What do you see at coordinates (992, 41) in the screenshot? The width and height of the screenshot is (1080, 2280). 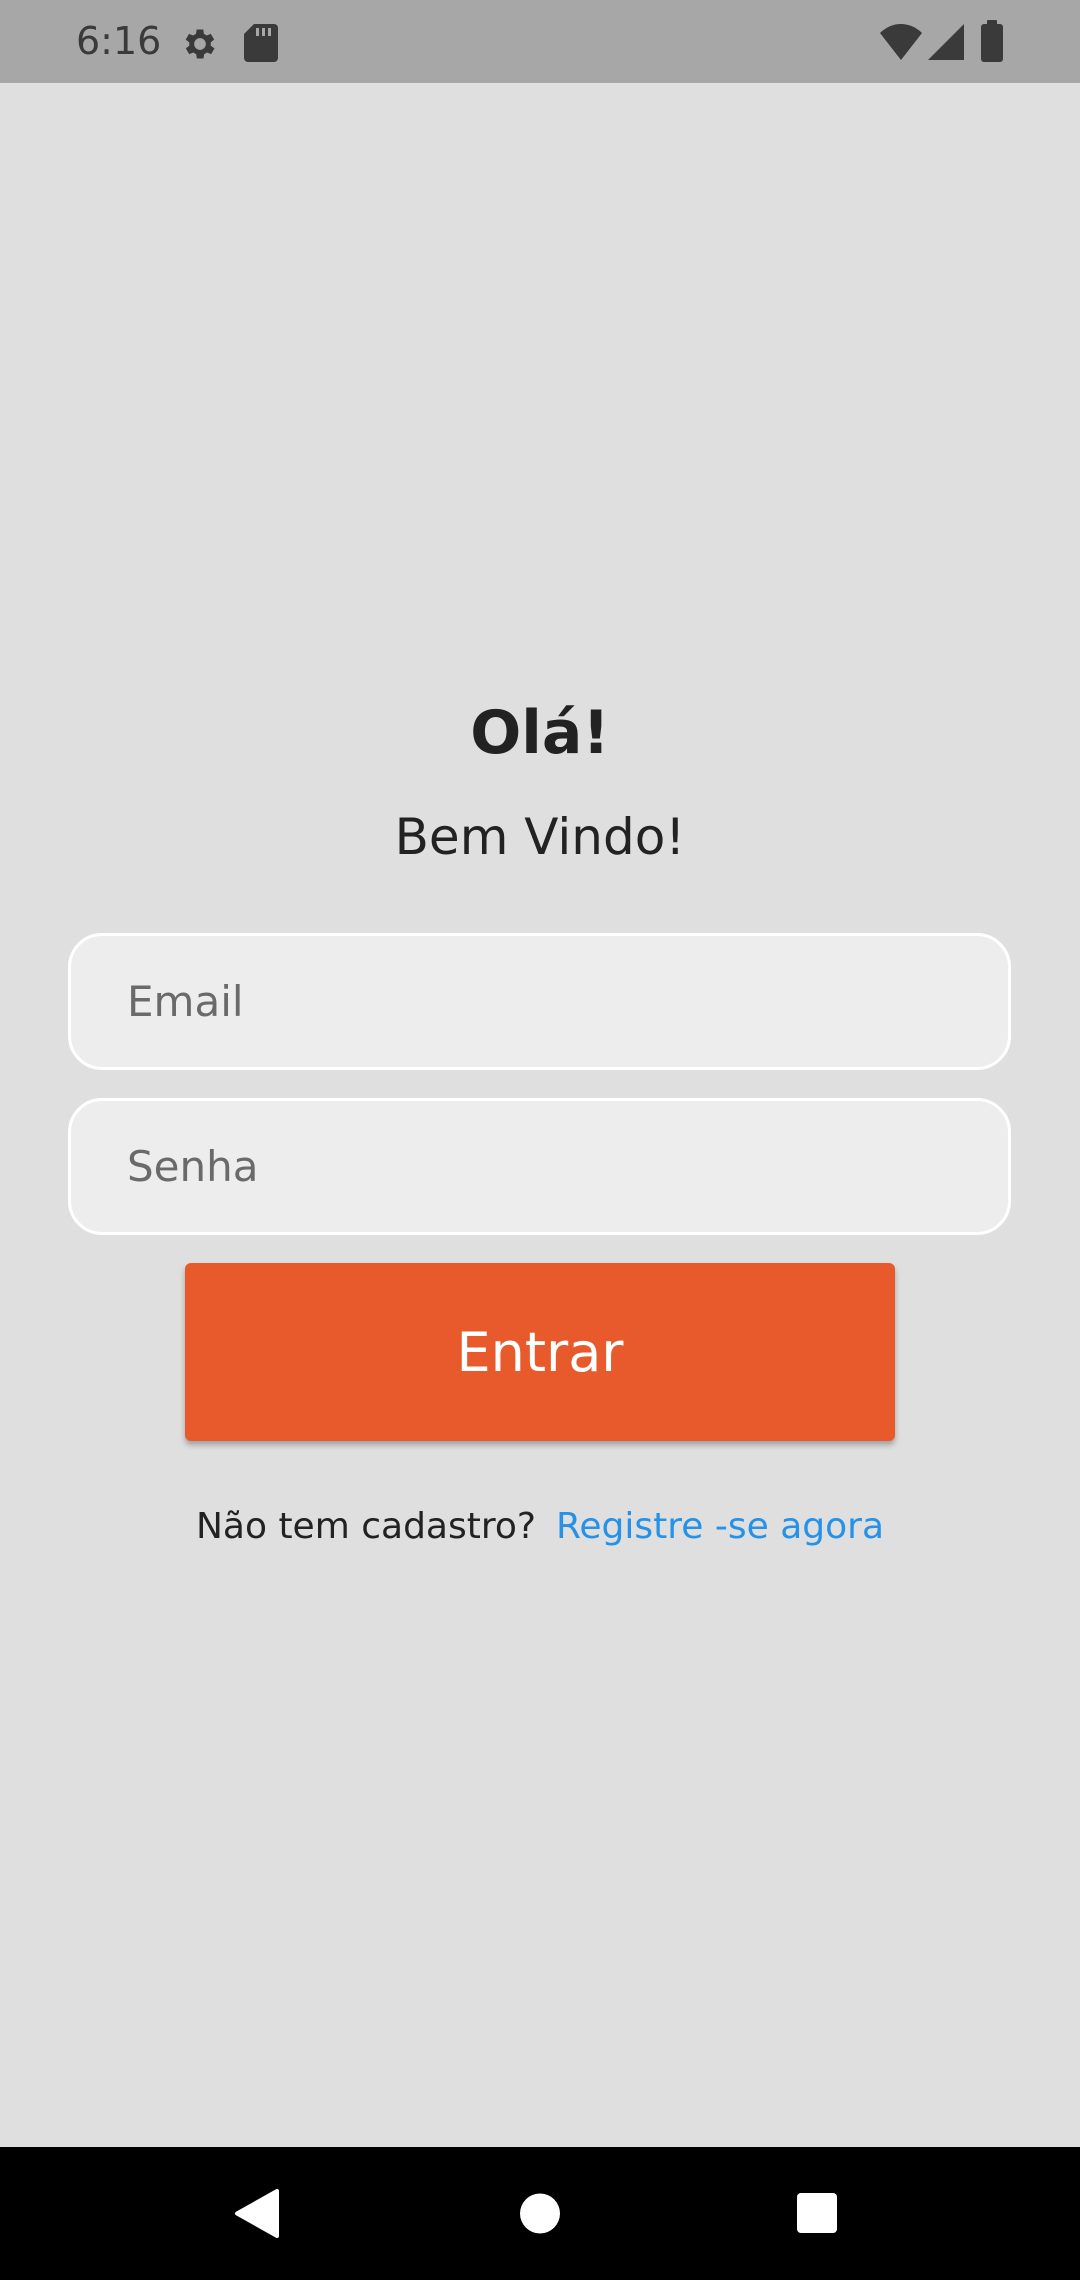 I see `battery-icon` at bounding box center [992, 41].